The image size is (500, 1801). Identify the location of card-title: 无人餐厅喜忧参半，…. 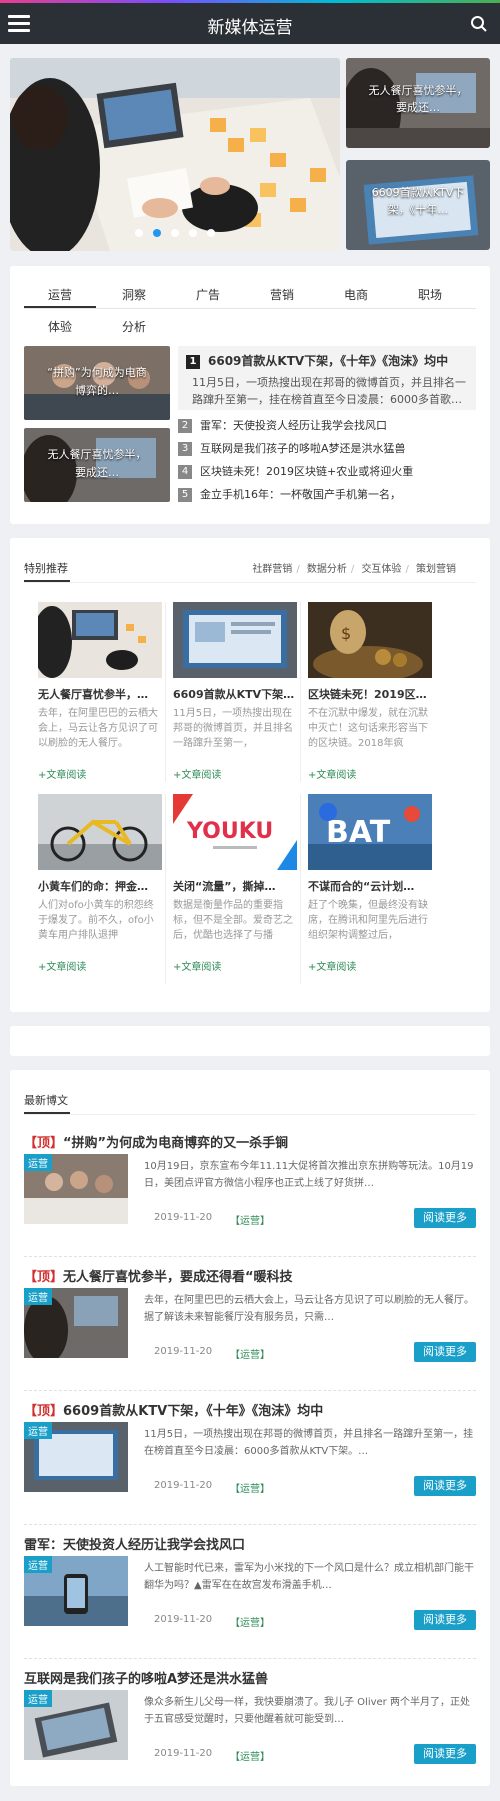
(93, 694).